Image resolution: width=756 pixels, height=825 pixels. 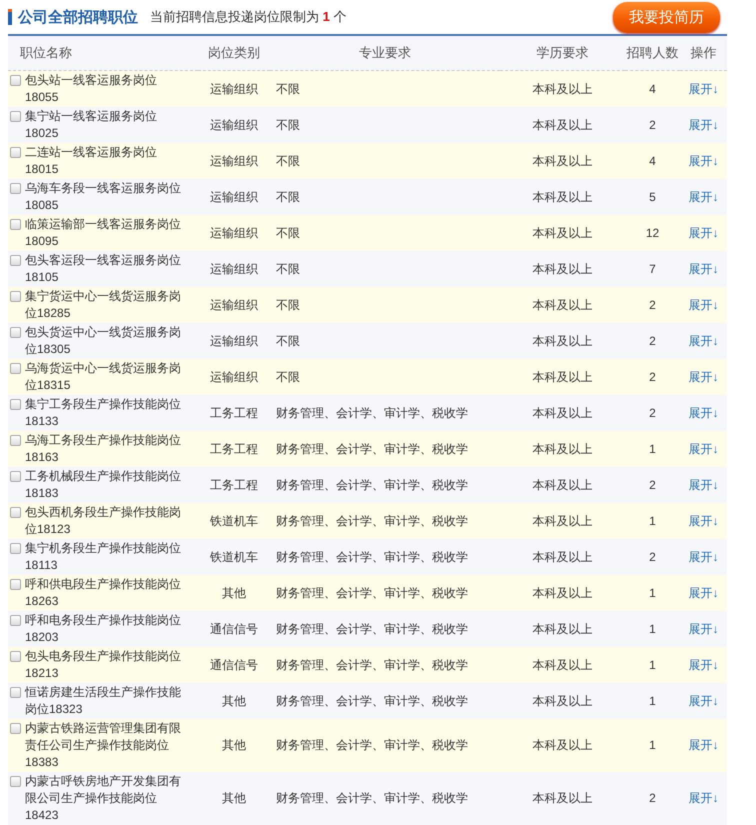 I want to click on category-cell: 通信信号, so click(x=234, y=665).